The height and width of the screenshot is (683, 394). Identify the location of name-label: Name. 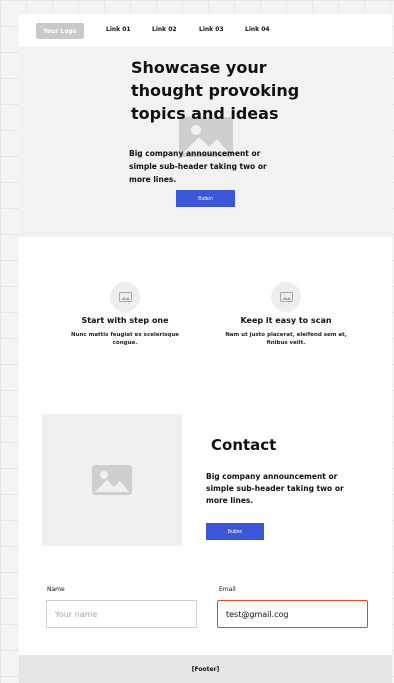
(56, 589).